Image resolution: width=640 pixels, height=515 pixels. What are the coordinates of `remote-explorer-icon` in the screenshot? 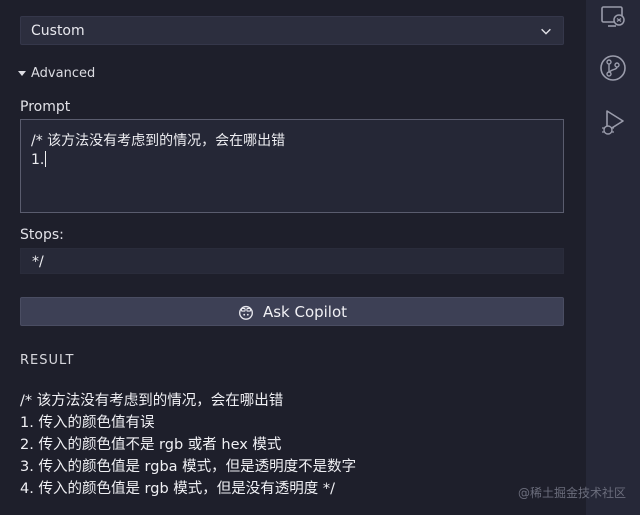 It's located at (613, 17).